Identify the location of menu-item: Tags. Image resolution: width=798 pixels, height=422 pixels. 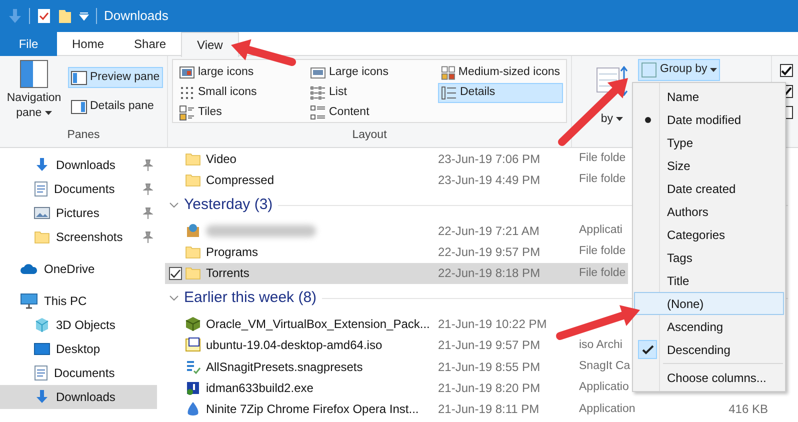
(709, 257).